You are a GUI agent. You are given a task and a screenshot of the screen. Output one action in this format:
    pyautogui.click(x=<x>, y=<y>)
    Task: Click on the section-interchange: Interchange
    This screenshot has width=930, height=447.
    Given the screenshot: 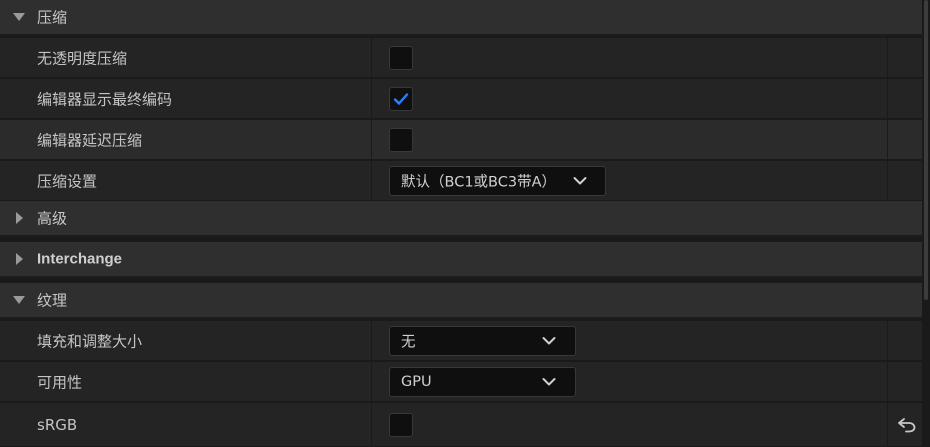 What is the action you would take?
    pyautogui.click(x=461, y=260)
    